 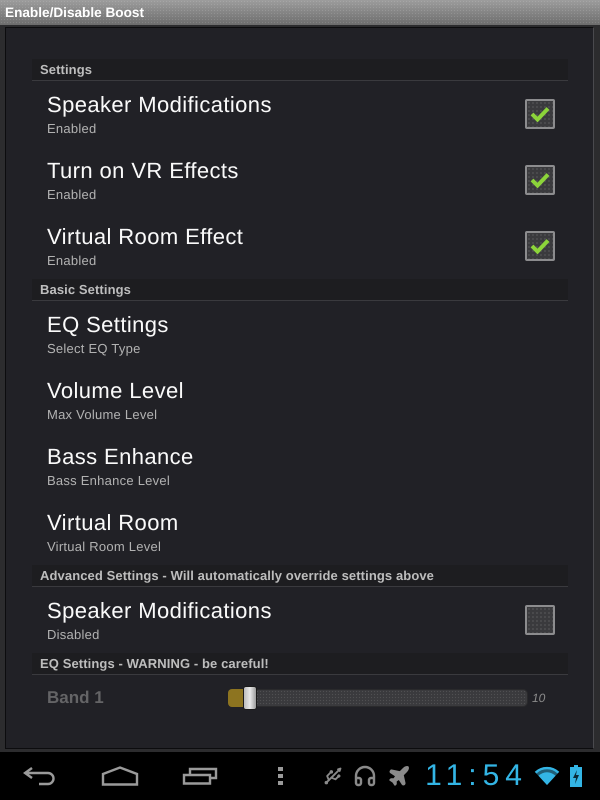 What do you see at coordinates (104, 547) in the screenshot?
I see `setting-summary: Virtual Room Level` at bounding box center [104, 547].